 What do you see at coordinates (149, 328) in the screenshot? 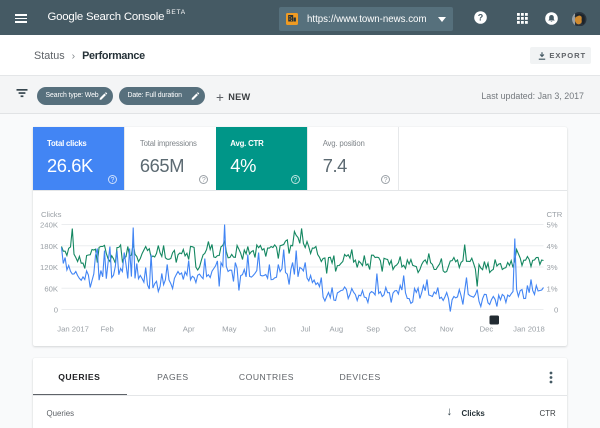
I see `svg-text: Mar` at bounding box center [149, 328].